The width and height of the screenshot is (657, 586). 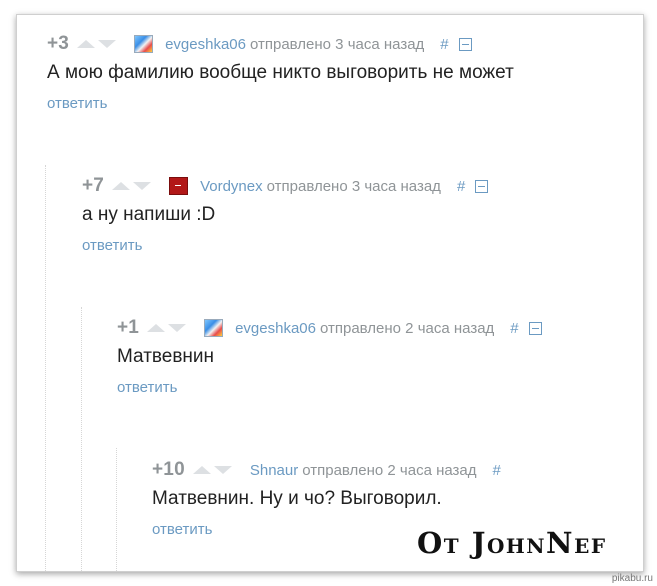 What do you see at coordinates (166, 356) in the screenshot?
I see `comment-text: Матвевнин` at bounding box center [166, 356].